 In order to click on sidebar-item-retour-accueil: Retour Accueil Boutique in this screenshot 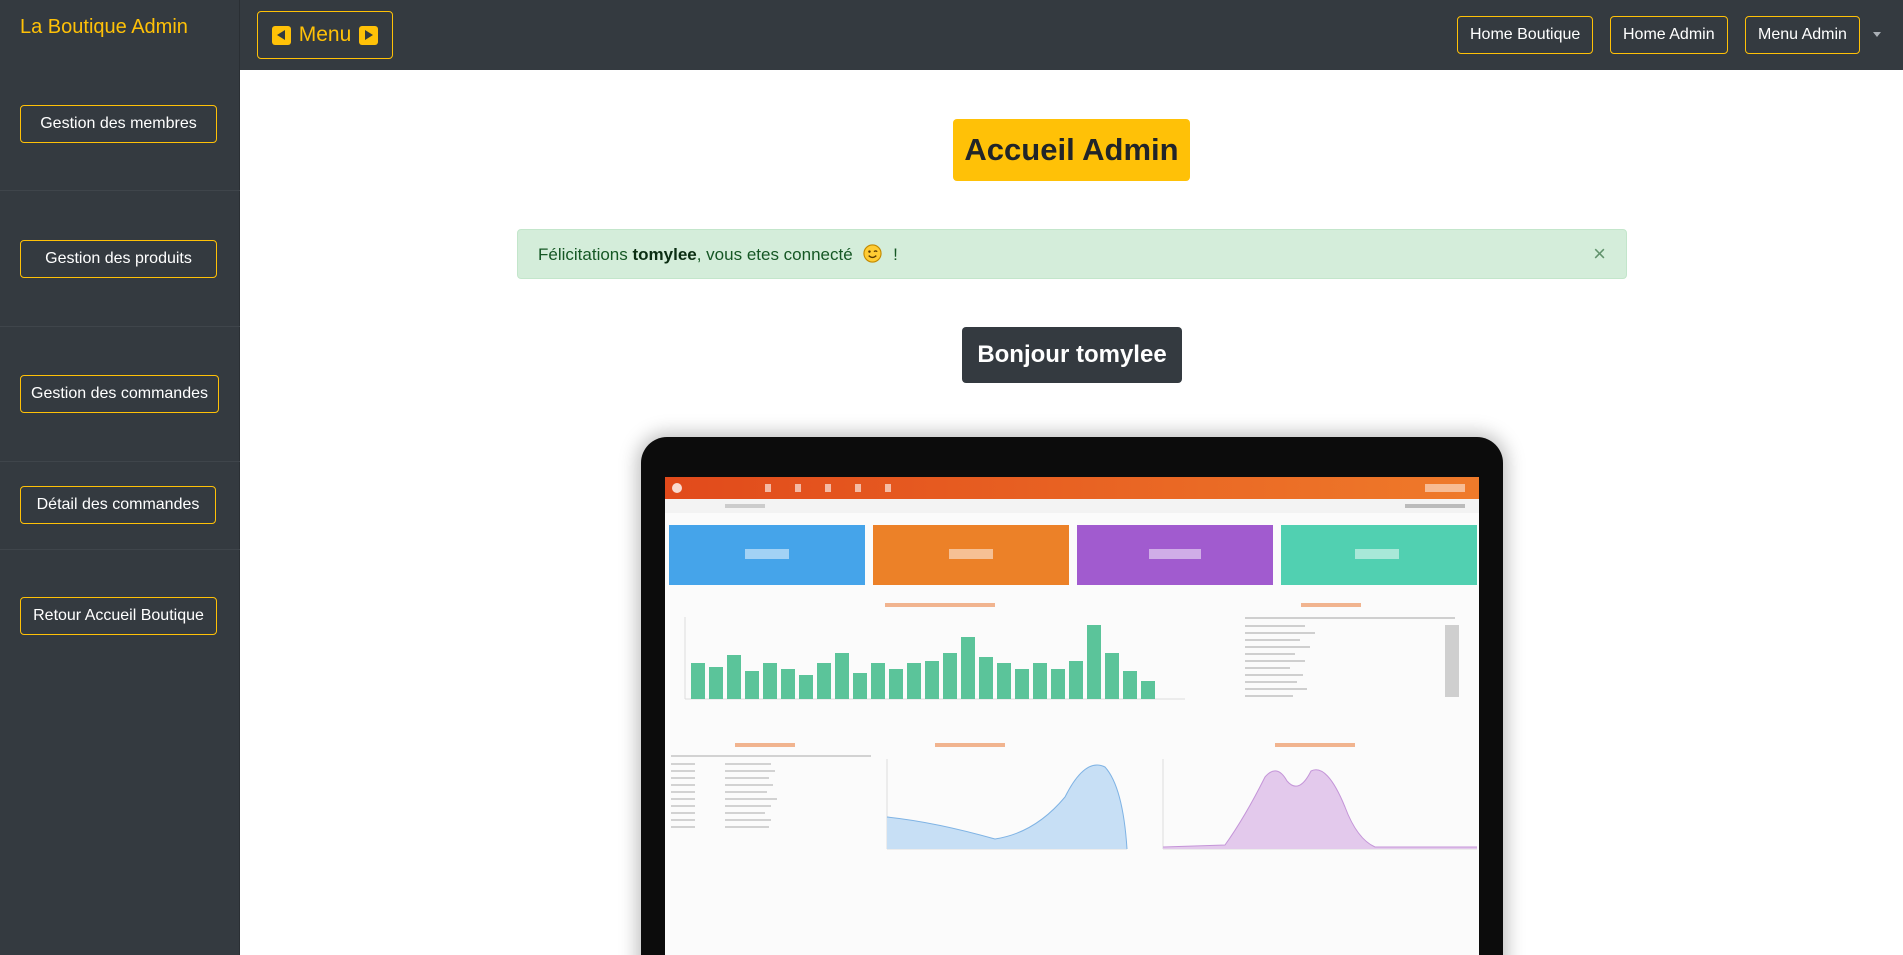, I will do `click(118, 616)`.